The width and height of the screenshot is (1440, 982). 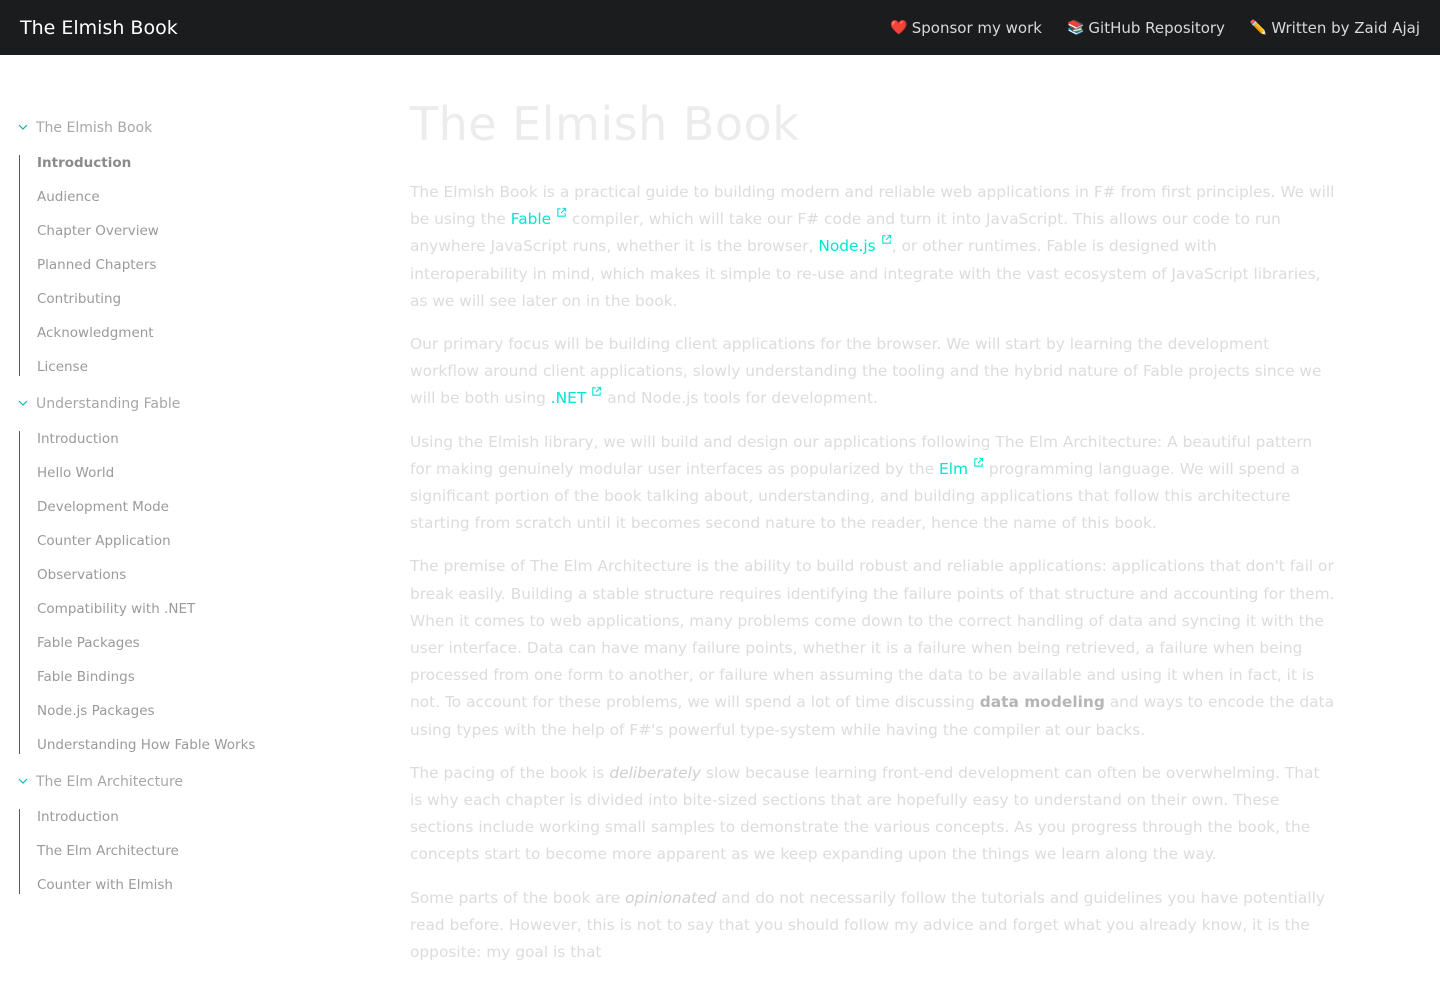 I want to click on link-label: Node.js, so click(x=847, y=246).